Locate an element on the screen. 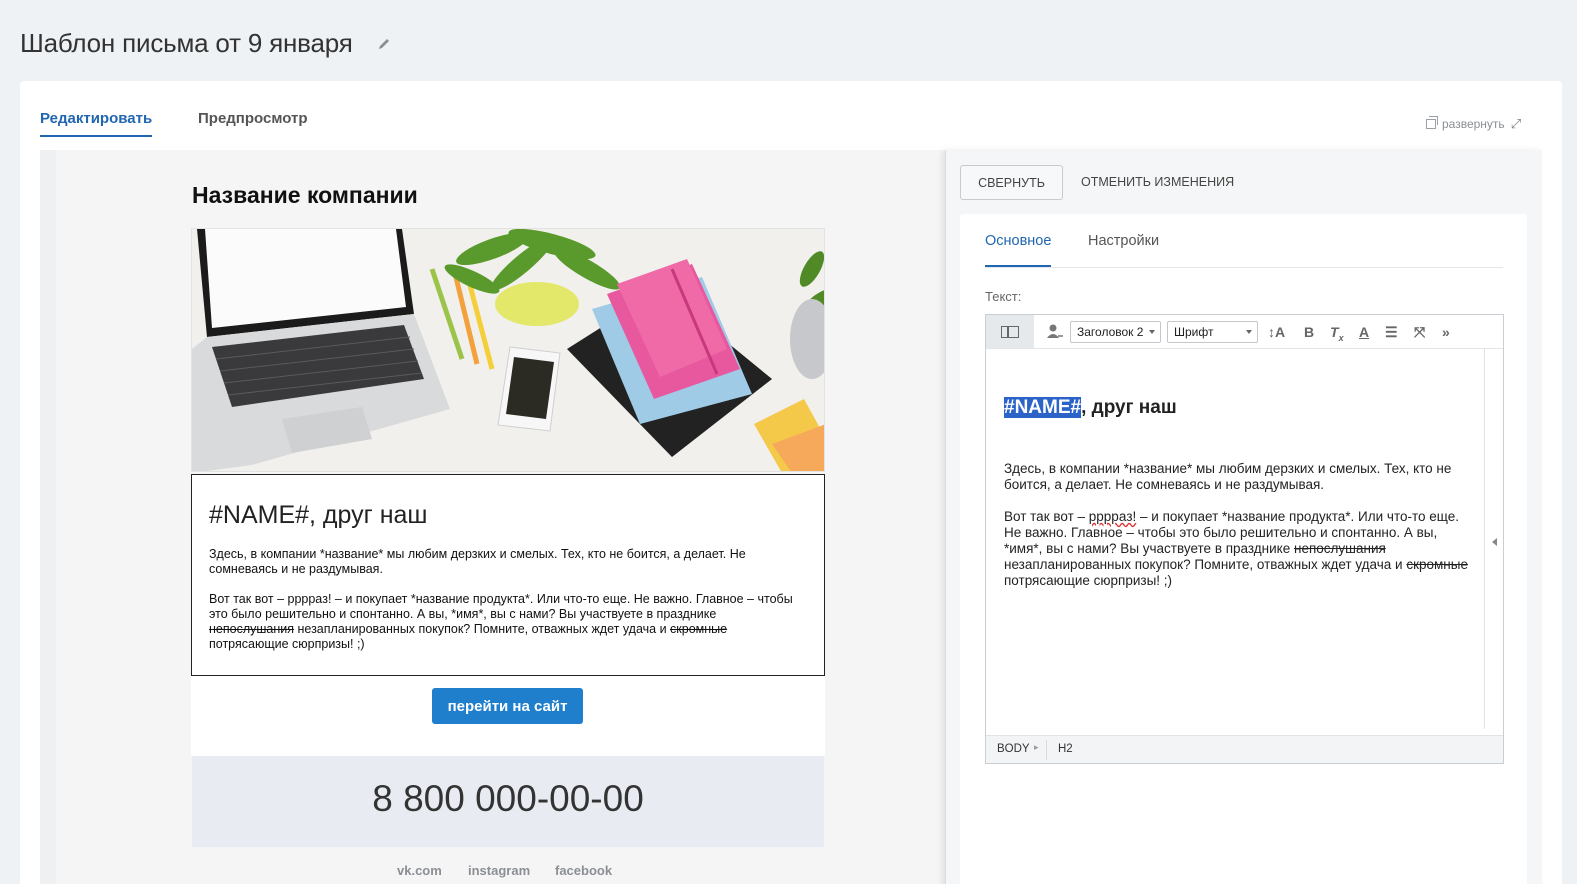 This screenshot has width=1577, height=884. font-select: Шрифт is located at coordinates (1212, 332).